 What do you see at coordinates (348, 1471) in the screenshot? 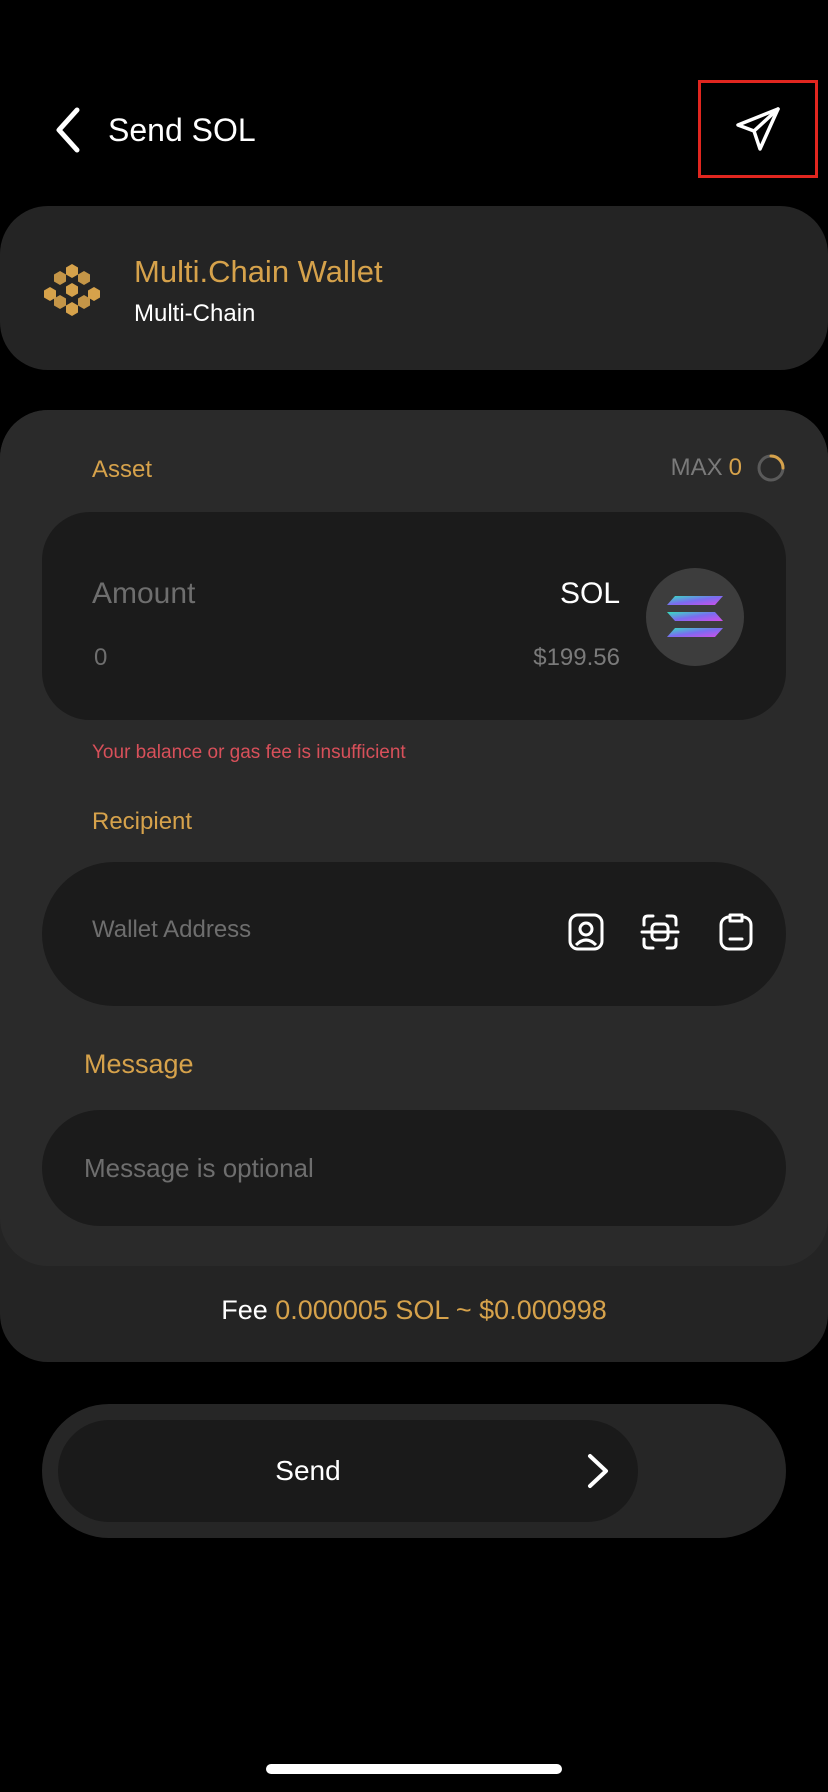
I see `send-button: Send` at bounding box center [348, 1471].